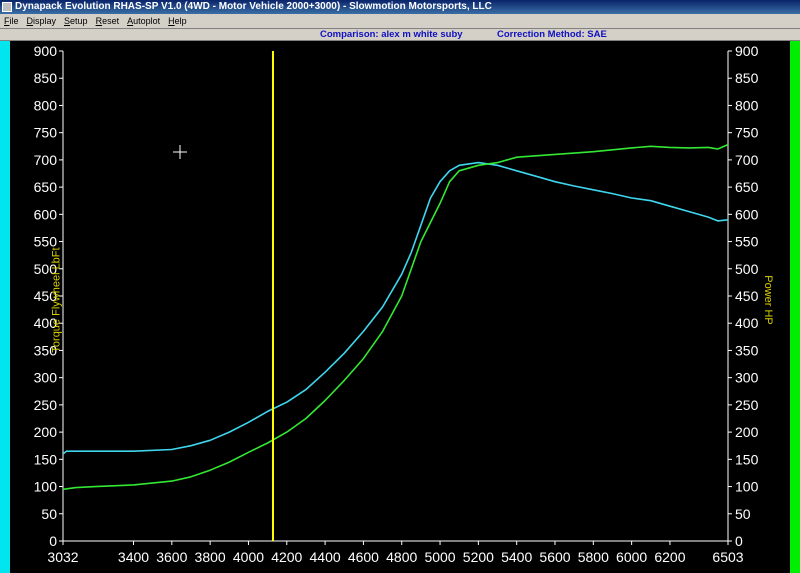 The image size is (800, 573). What do you see at coordinates (363, 557) in the screenshot?
I see `x-tick-label: 4600` at bounding box center [363, 557].